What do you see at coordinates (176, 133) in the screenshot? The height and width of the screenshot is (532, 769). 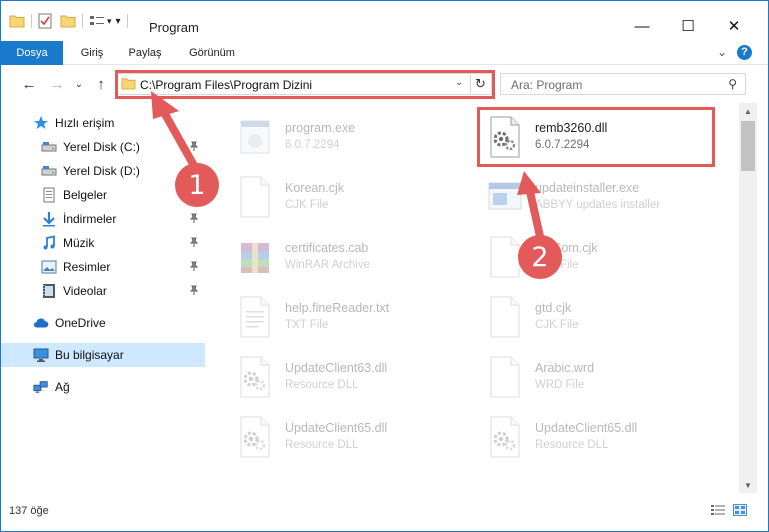 I see `arrow-1-icon` at bounding box center [176, 133].